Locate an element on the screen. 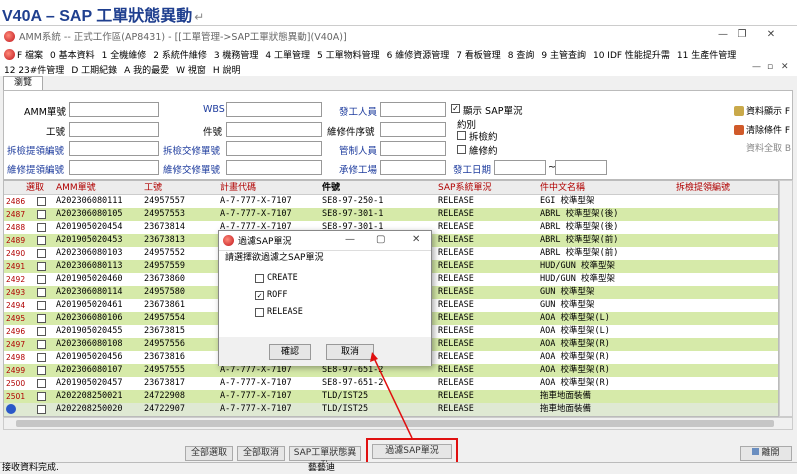 This screenshot has width=797, height=474. fetch-all-button: 資料全取 B is located at coordinates (763, 147).